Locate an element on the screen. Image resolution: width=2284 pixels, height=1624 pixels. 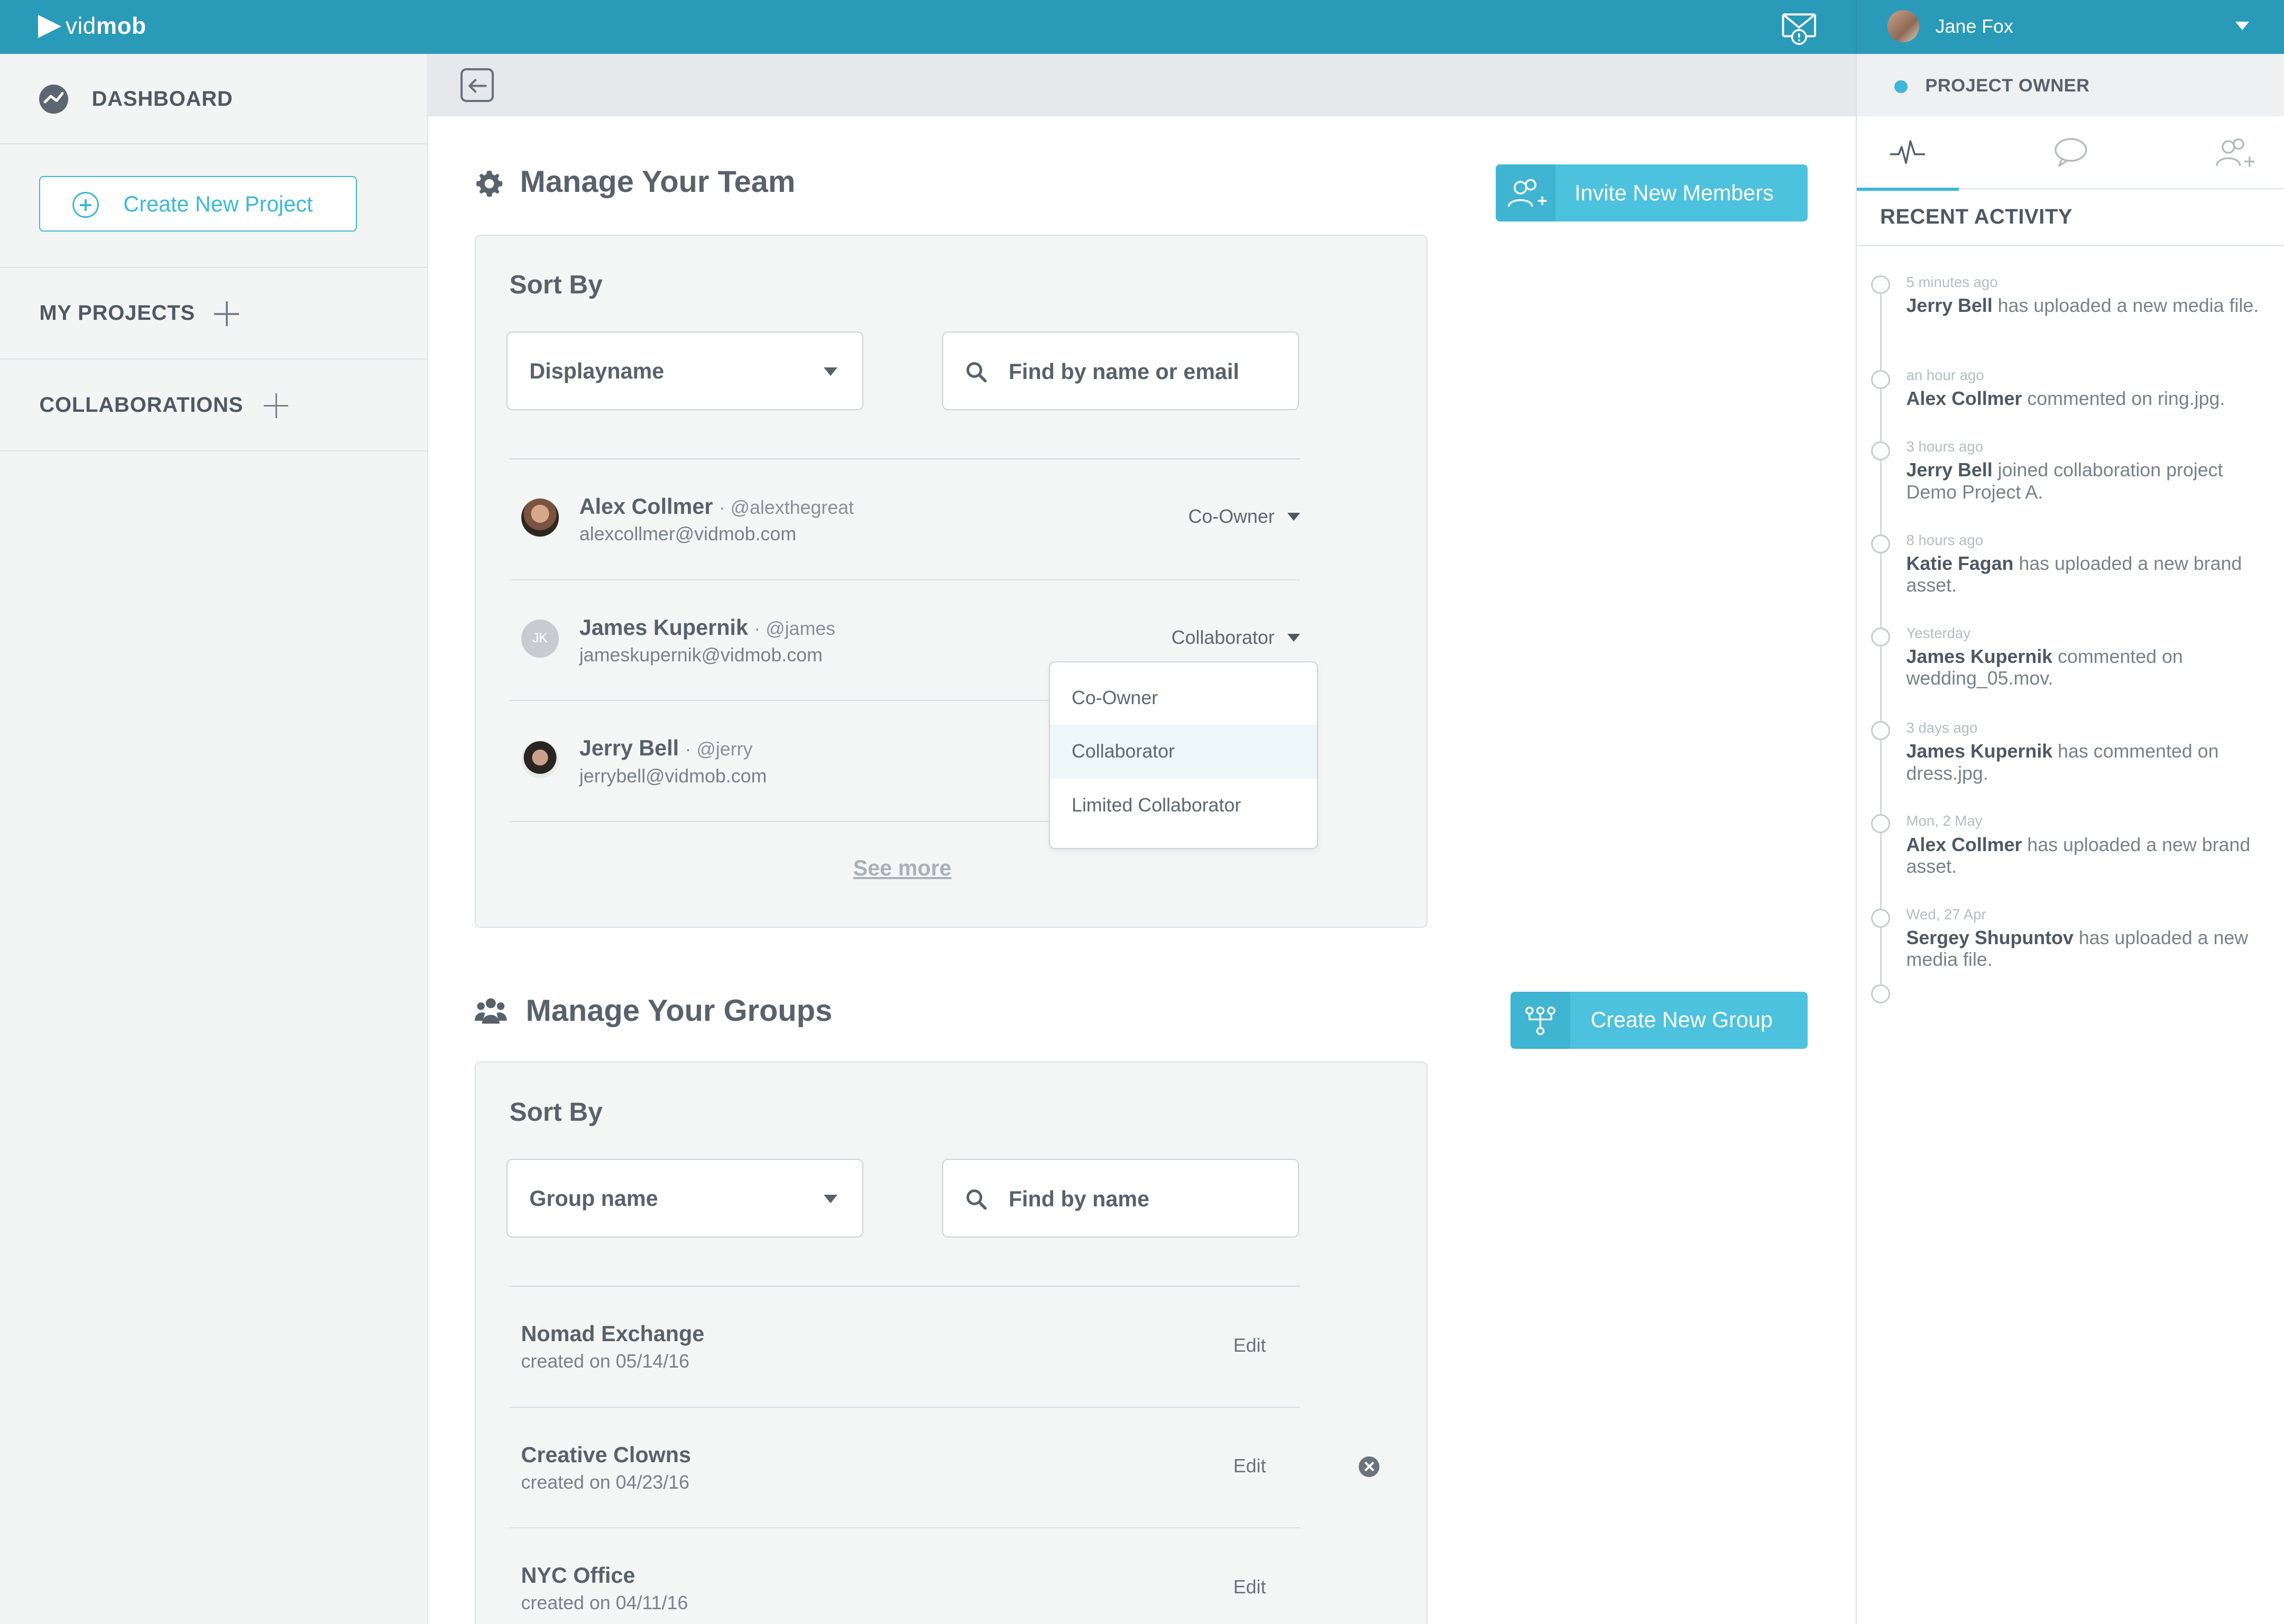
team-sort-select: Displayname is located at coordinates (684, 371).